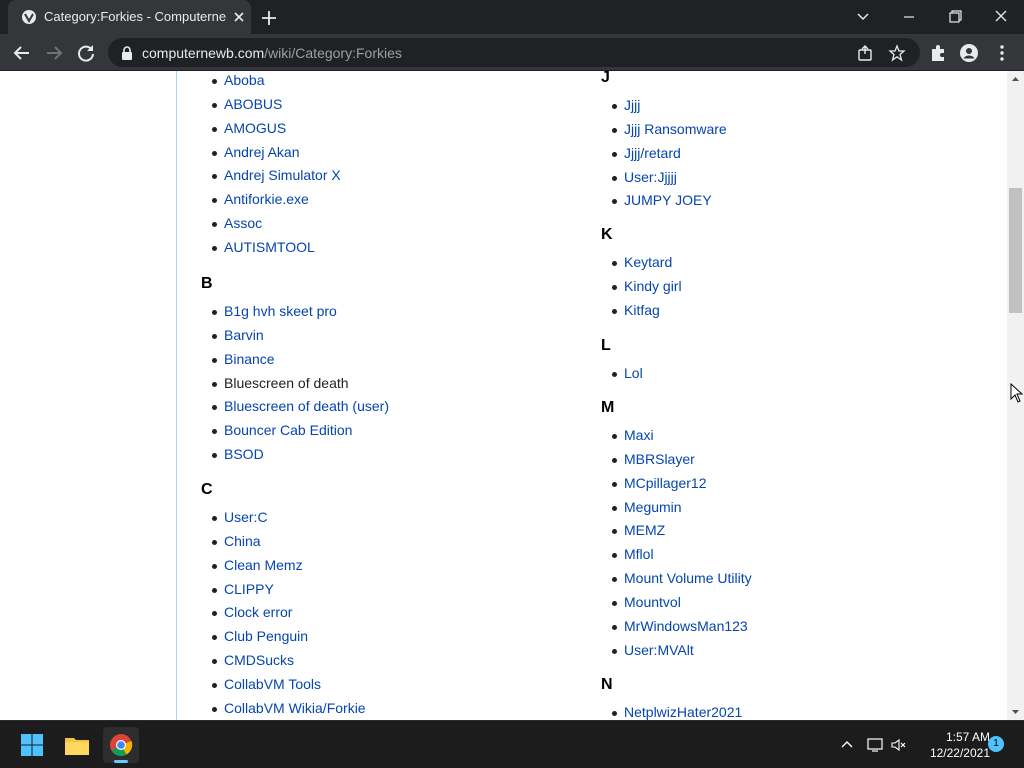 The width and height of the screenshot is (1024, 768). I want to click on list-item: CMDSucks, so click(283, 661).